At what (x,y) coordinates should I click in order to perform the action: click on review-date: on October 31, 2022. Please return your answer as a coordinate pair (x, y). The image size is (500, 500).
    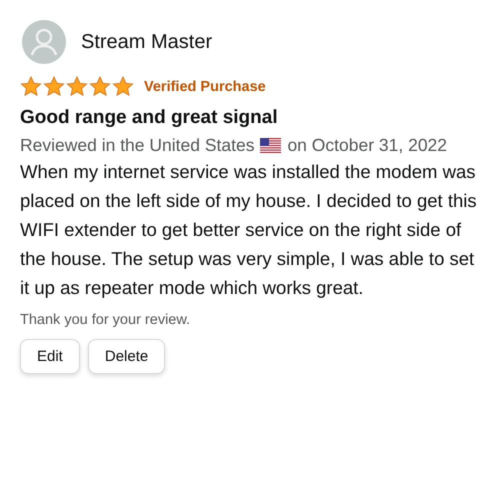
    Looking at the image, I should click on (367, 145).